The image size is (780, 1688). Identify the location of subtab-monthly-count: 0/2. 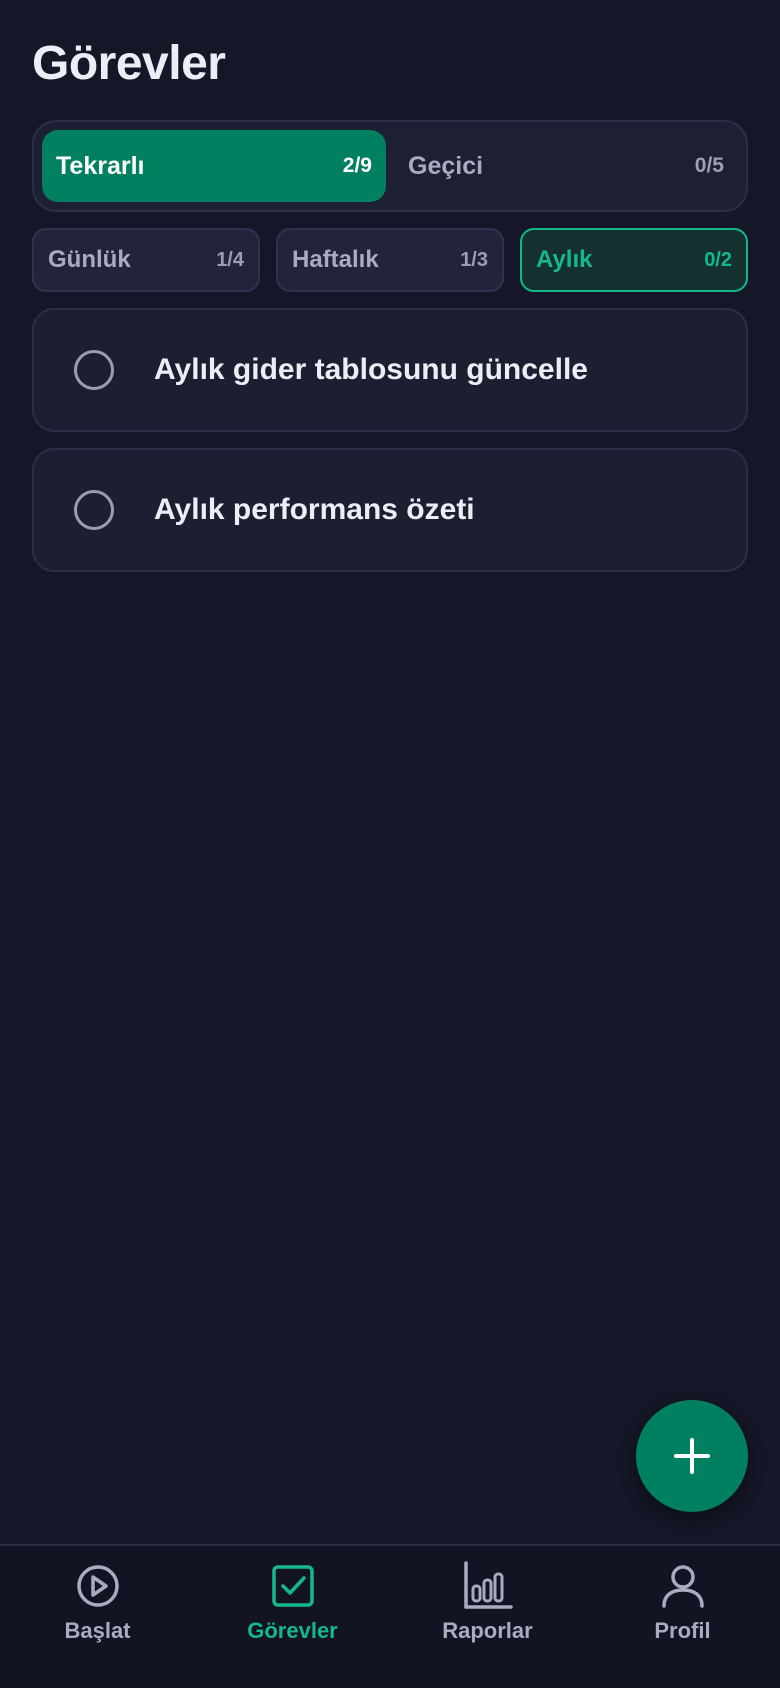
(718, 259).